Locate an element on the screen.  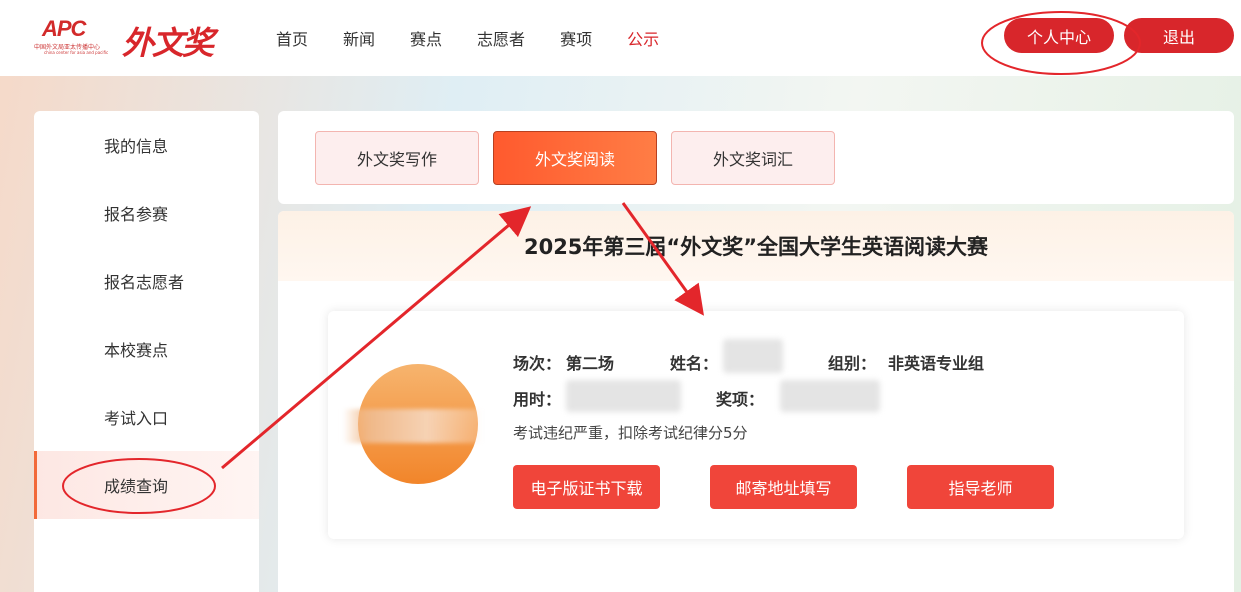
redacted-time is located at coordinates (623, 396).